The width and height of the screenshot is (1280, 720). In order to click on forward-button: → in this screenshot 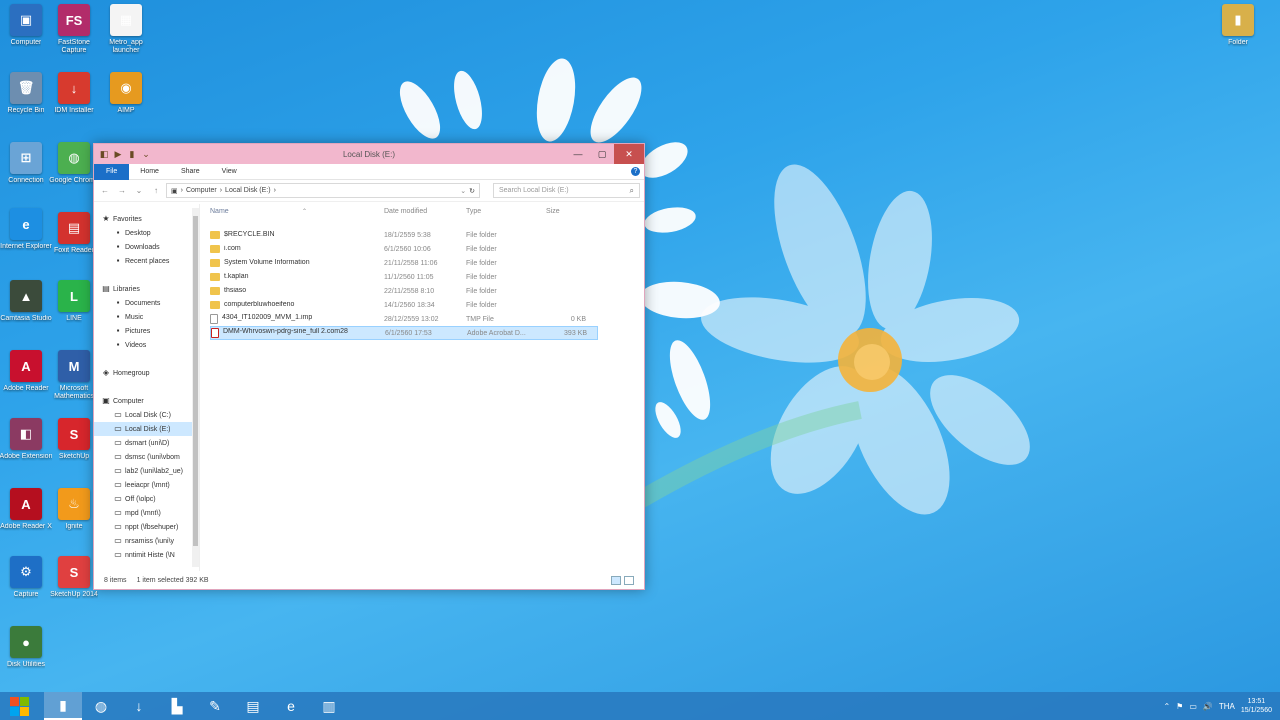, I will do `click(122, 191)`.